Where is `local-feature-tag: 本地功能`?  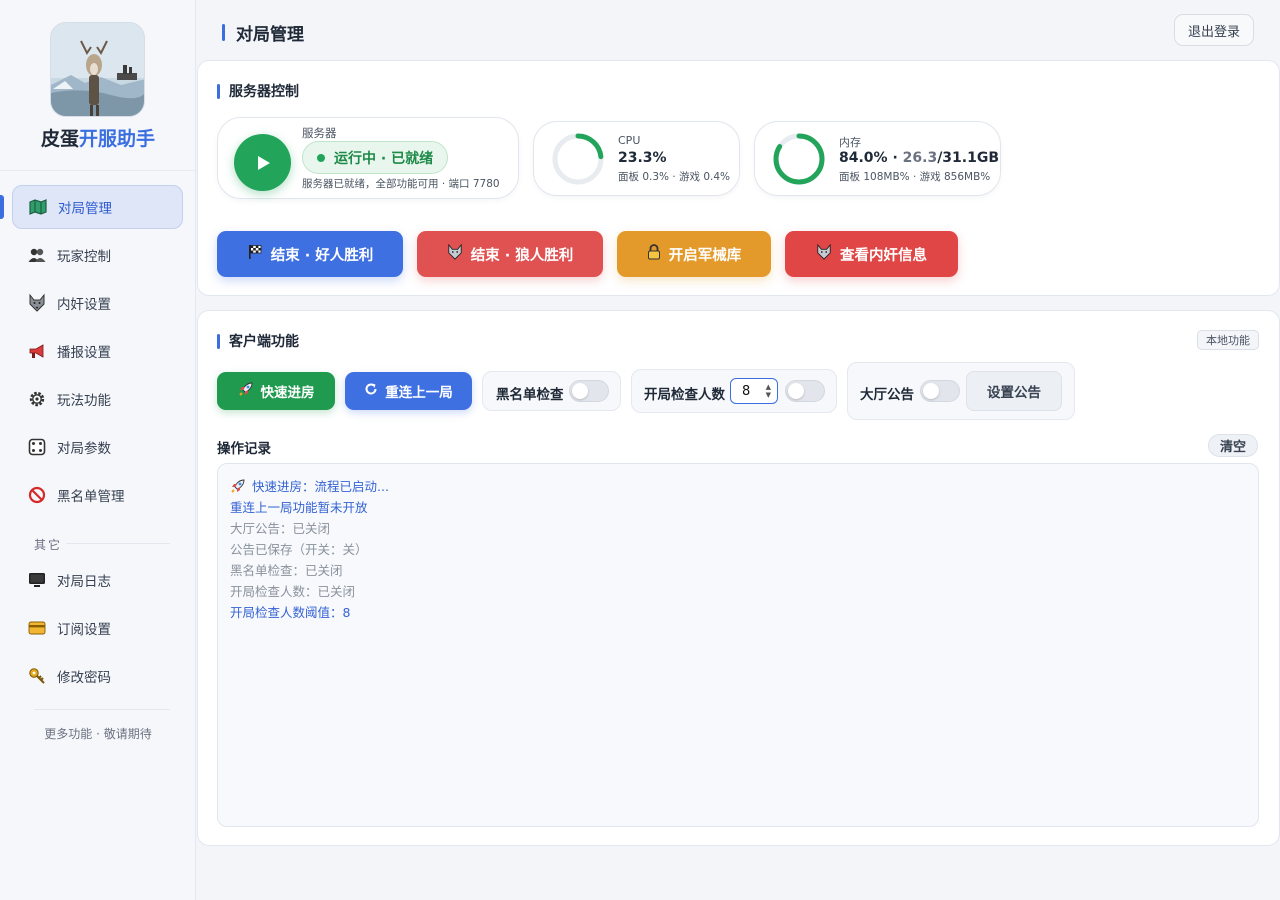 local-feature-tag: 本地功能 is located at coordinates (1228, 340).